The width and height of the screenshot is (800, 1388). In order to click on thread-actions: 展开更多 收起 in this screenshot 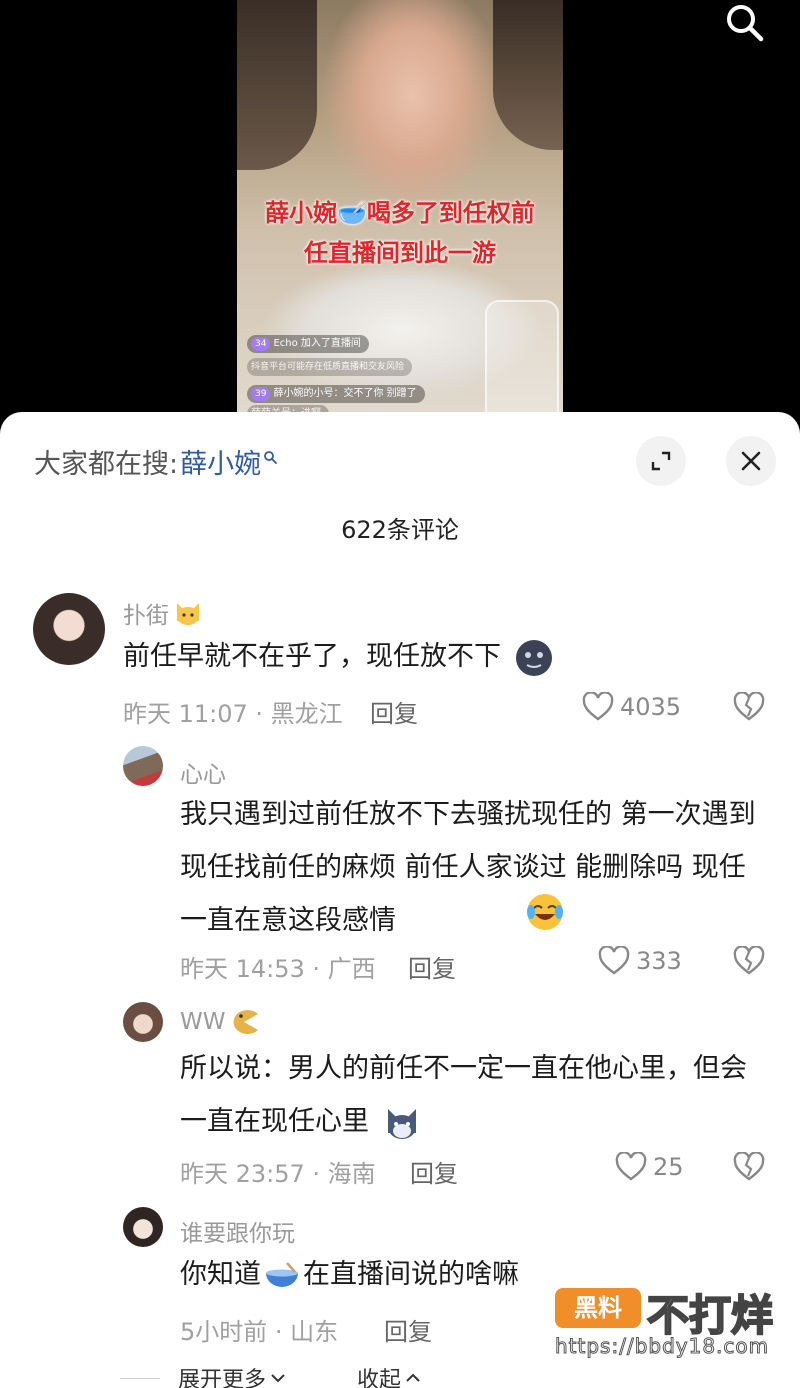, I will do `click(271, 1375)`.